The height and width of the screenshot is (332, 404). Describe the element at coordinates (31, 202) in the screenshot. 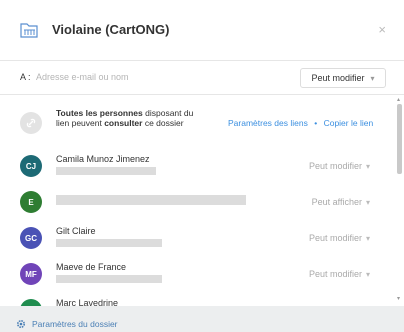

I see `avatar: E` at that location.